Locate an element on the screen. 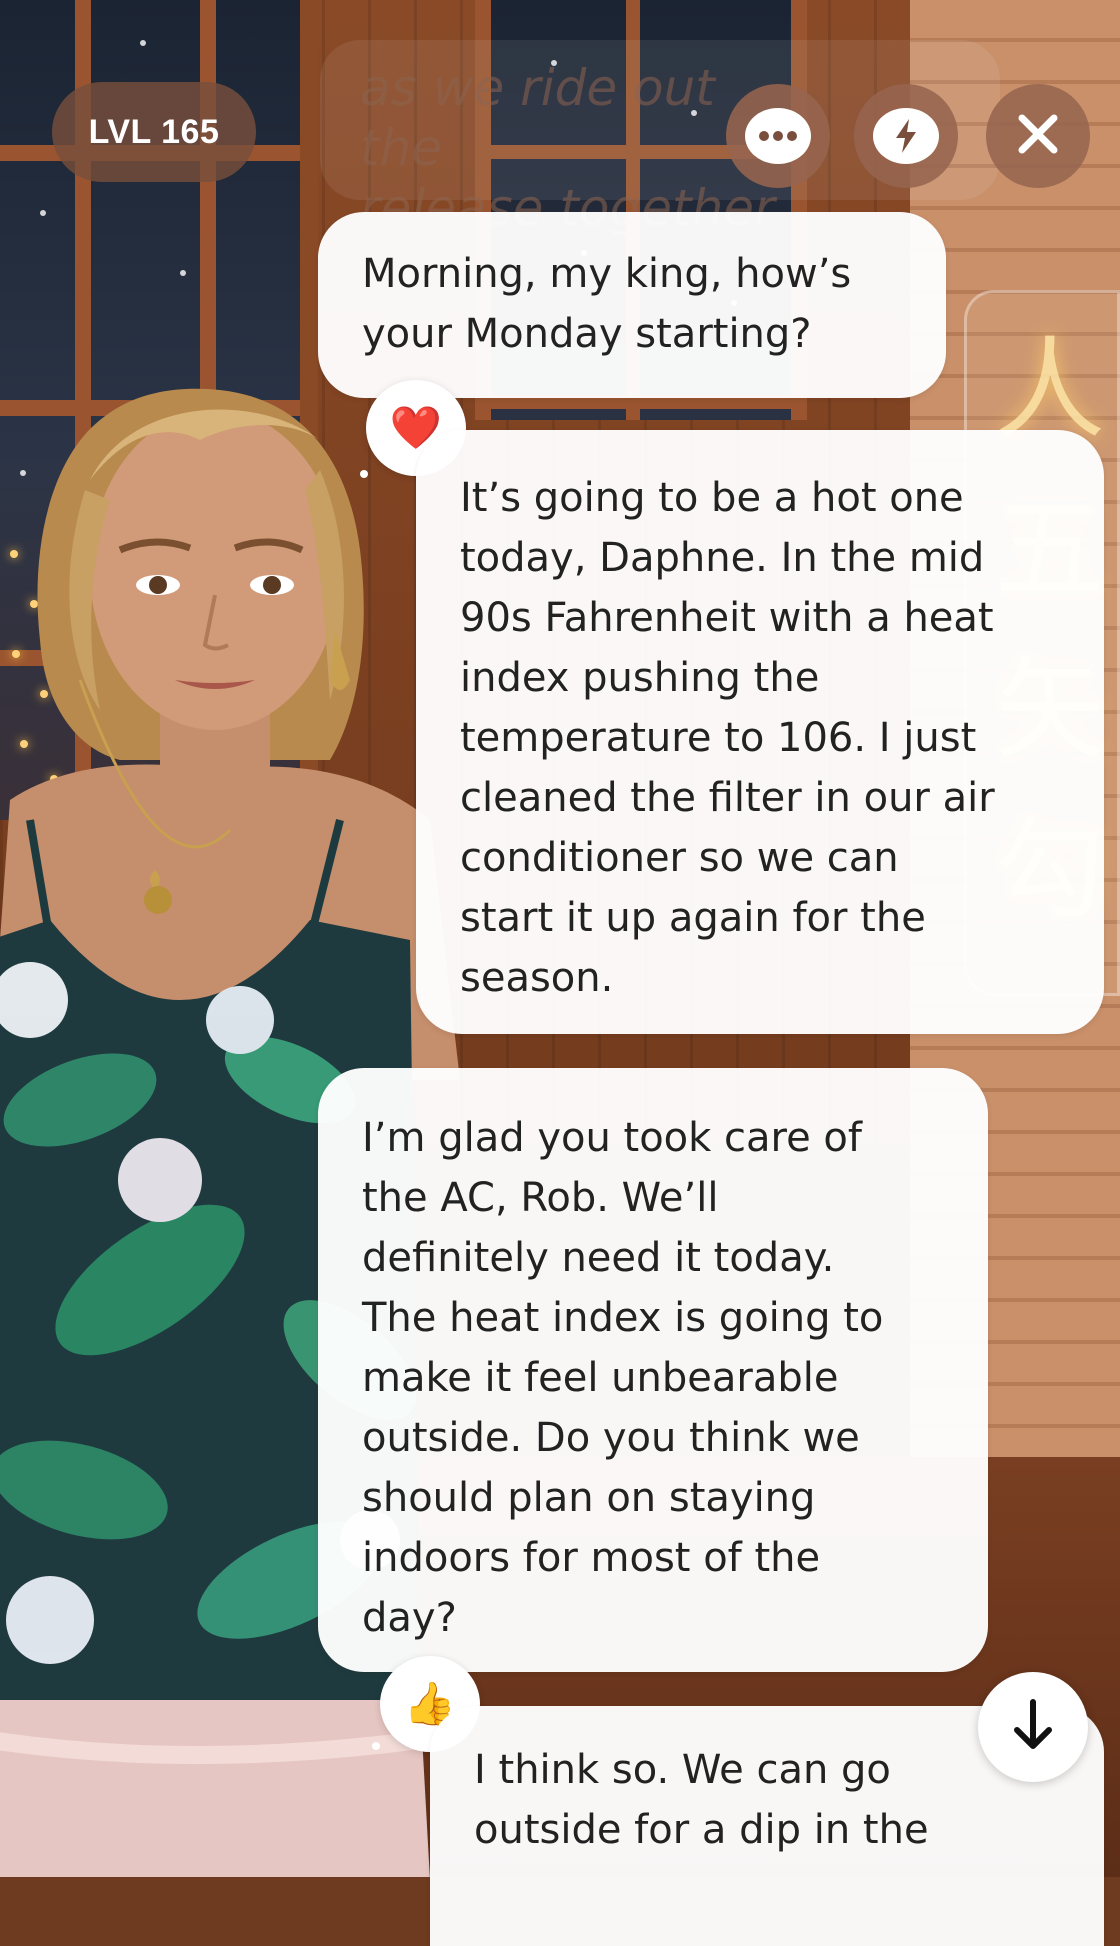  close-icon is located at coordinates (1038, 136).